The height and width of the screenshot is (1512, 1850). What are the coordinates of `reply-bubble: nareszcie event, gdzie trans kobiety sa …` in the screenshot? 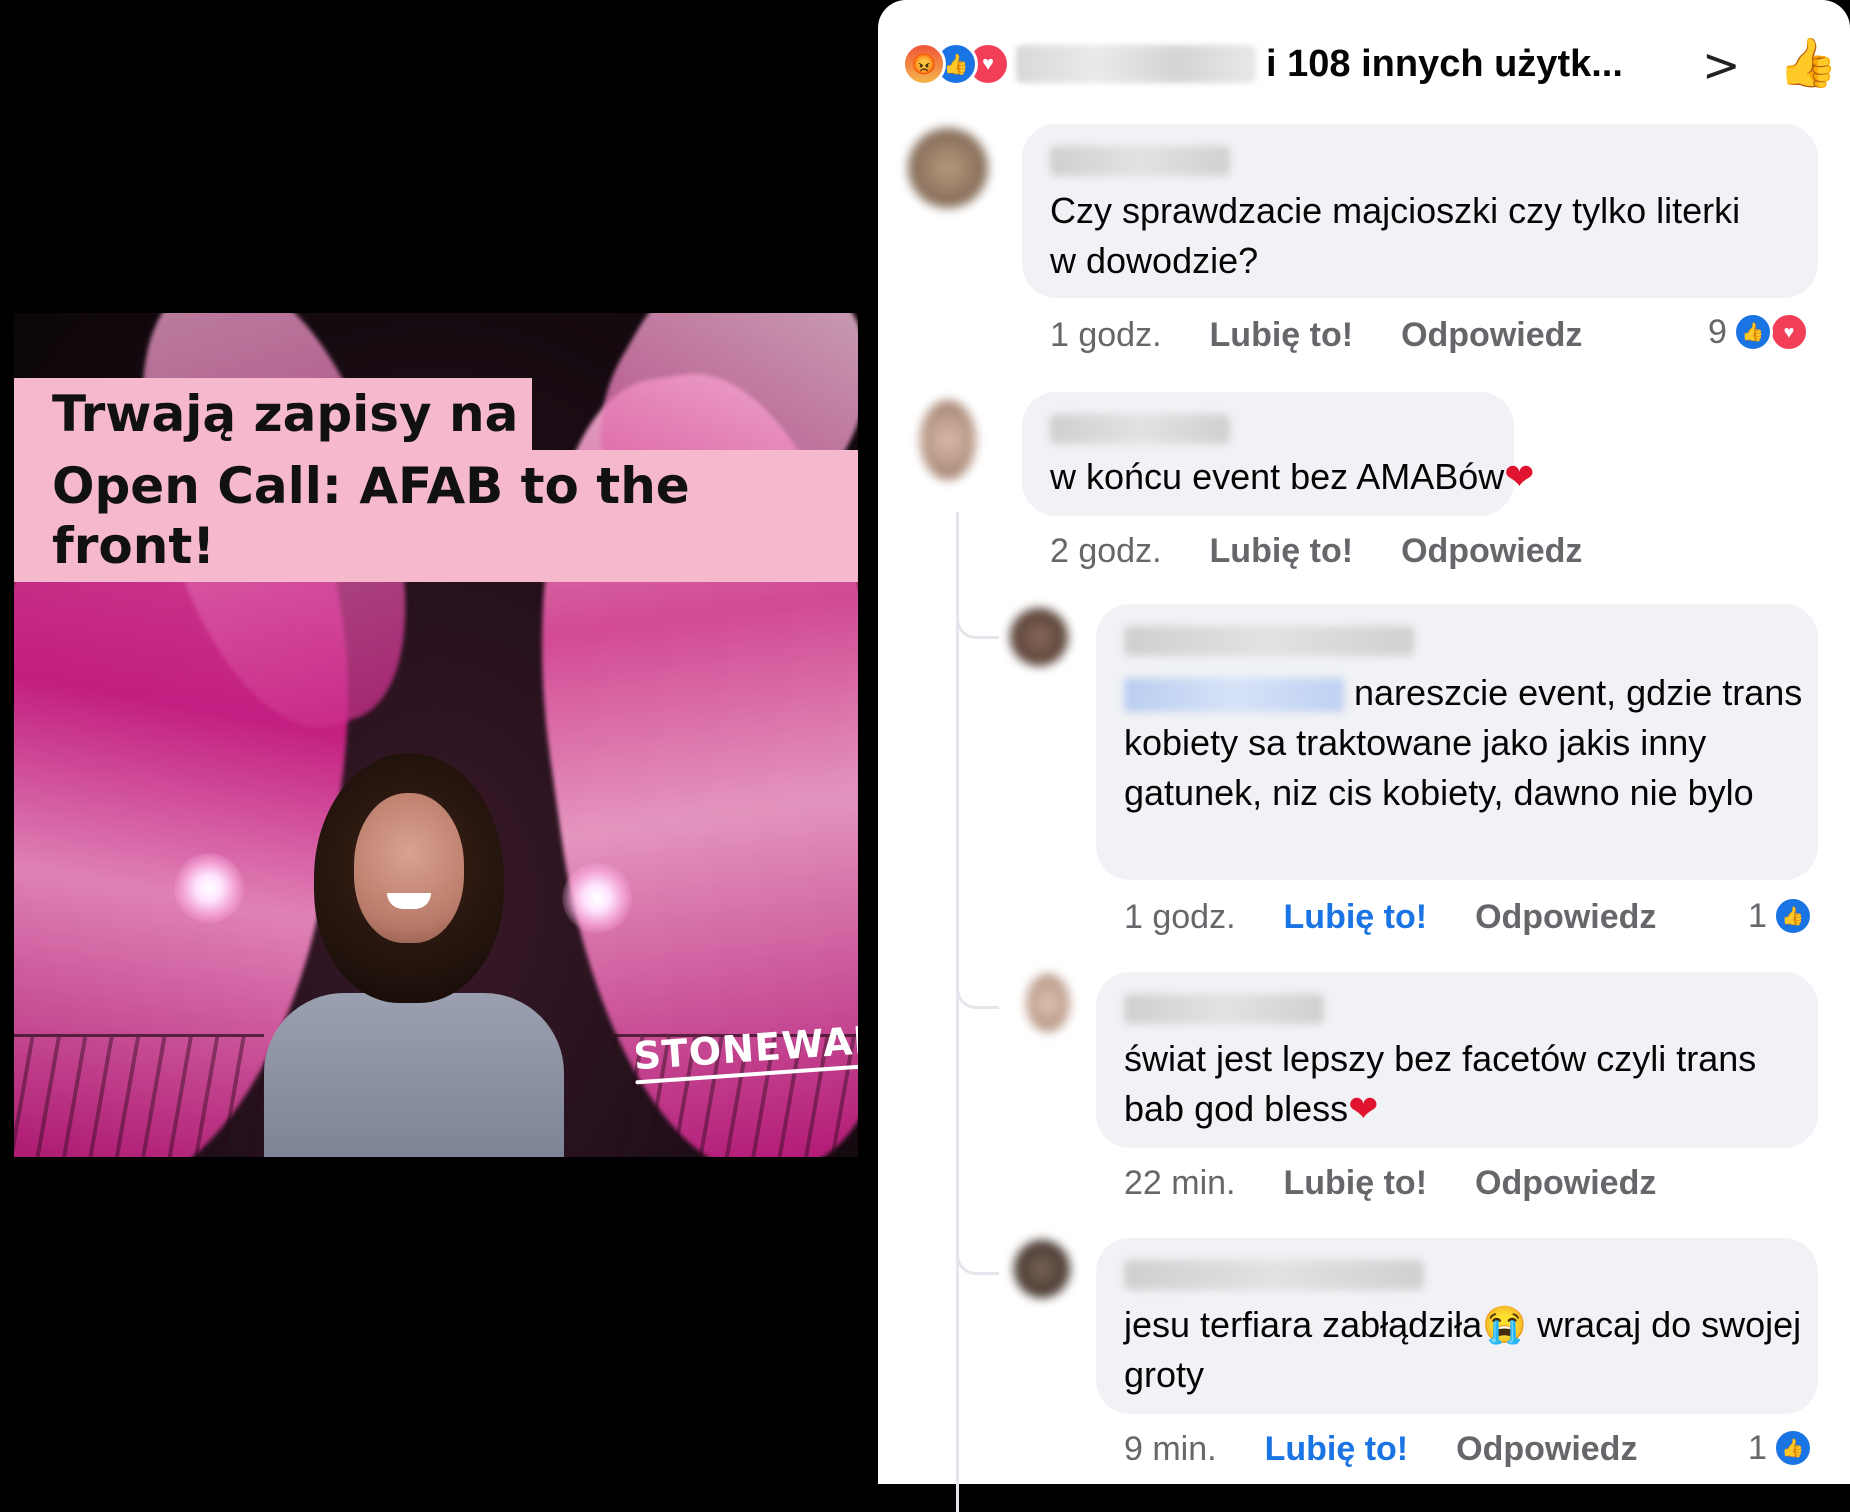 It's located at (1457, 742).